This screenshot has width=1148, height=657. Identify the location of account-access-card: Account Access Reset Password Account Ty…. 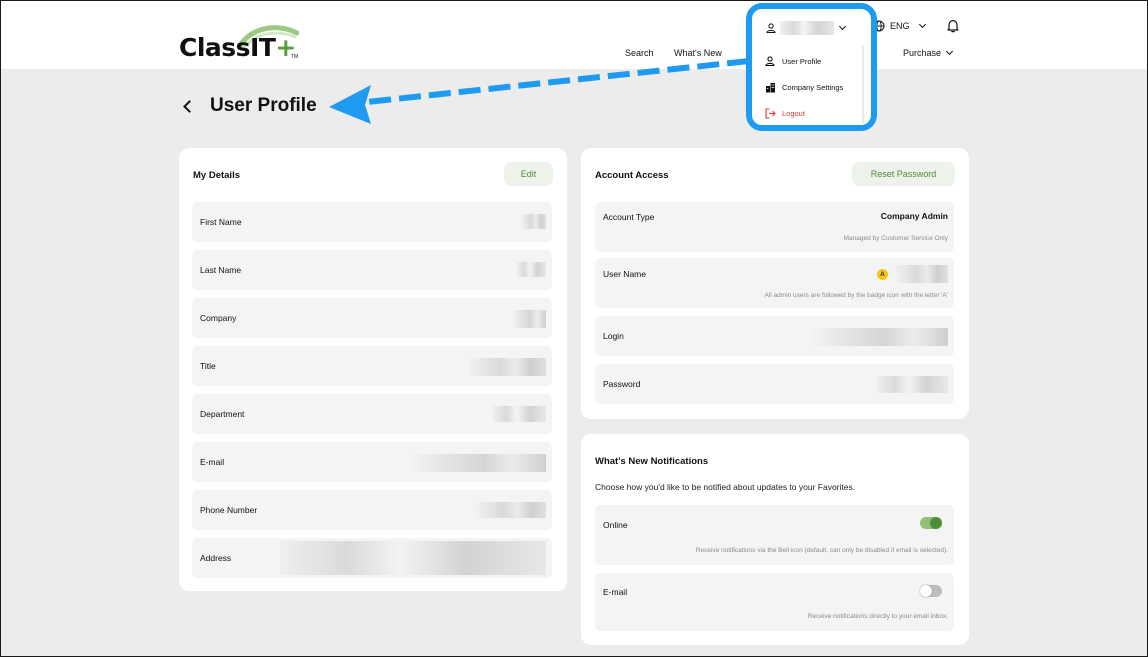
(775, 283).